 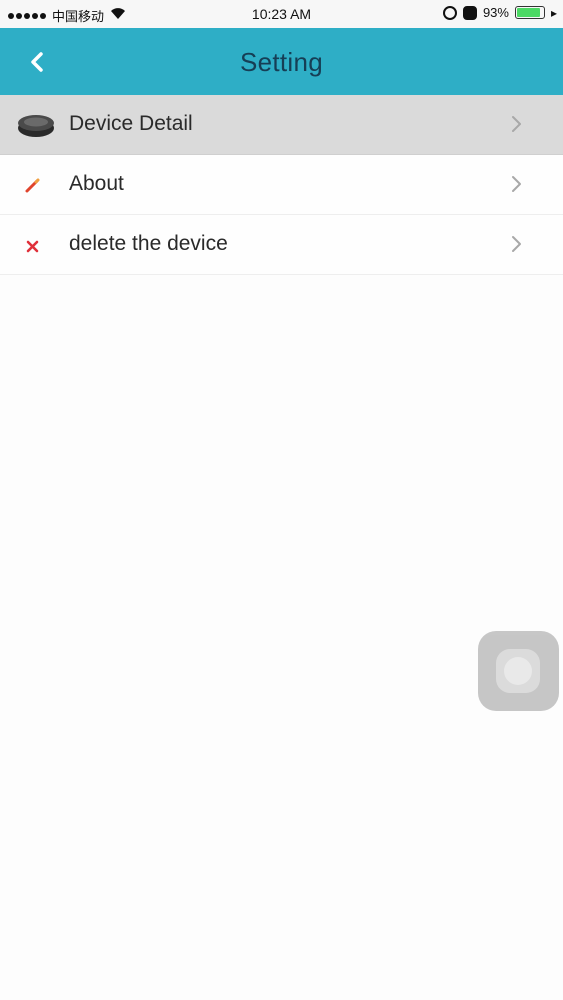 What do you see at coordinates (469, 12) in the screenshot?
I see `alarm-icon` at bounding box center [469, 12].